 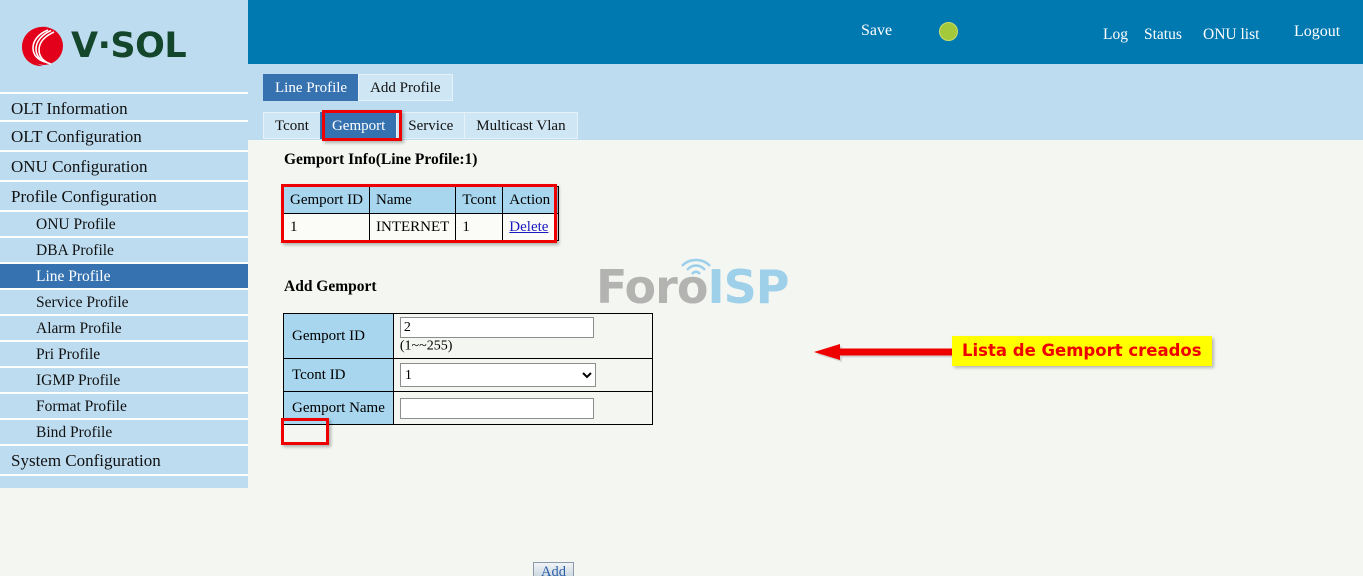 I want to click on label-gemport-id: Gemport ID, so click(x=338, y=336).